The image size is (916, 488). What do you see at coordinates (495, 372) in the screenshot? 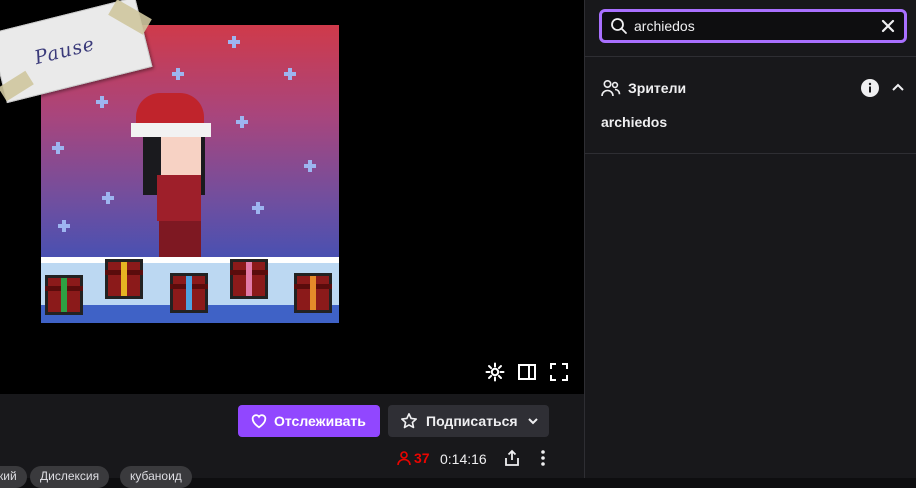
I see `gear-icon` at bounding box center [495, 372].